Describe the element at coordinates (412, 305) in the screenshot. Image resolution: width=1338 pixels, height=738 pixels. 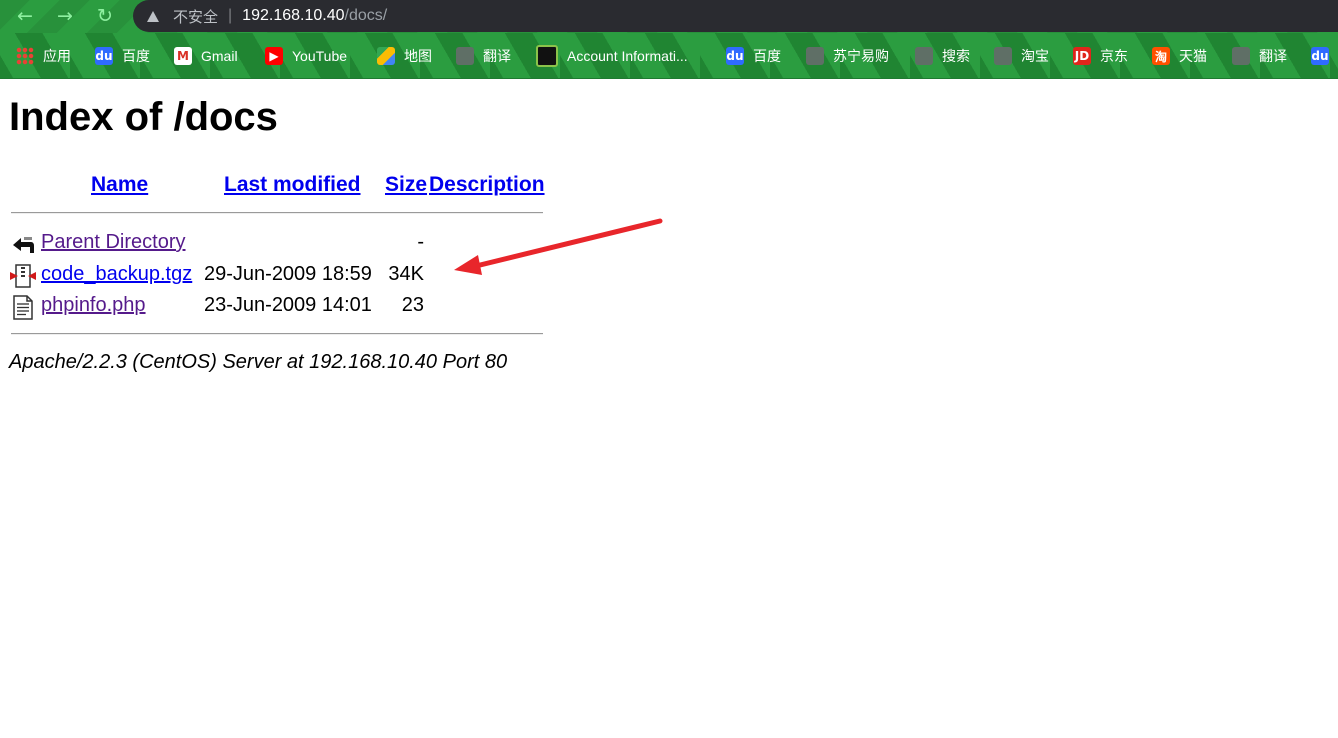
I see `file-size: 23` at that location.